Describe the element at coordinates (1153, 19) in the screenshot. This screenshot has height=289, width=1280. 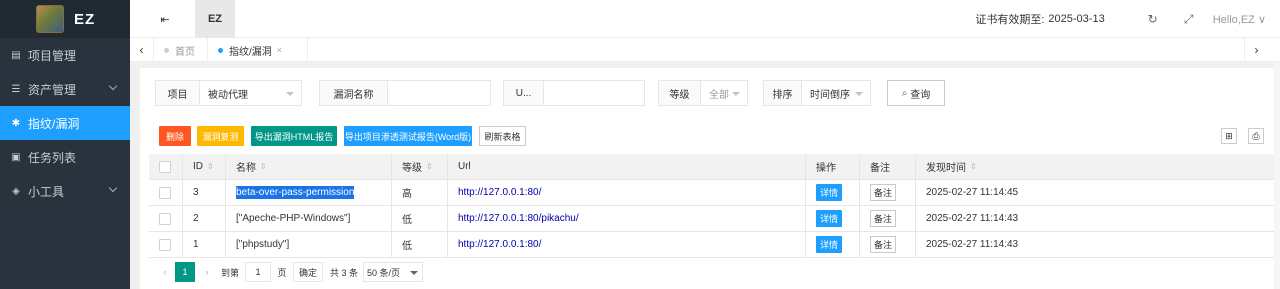
I see `refresh-icon: ↻` at that location.